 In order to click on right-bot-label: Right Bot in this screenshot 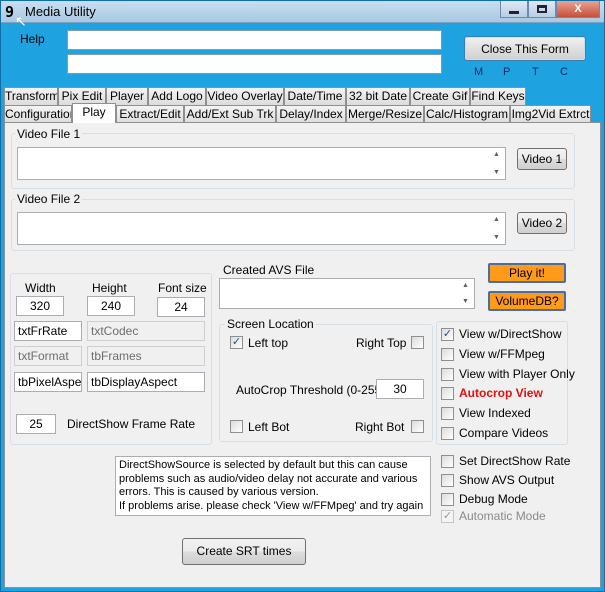, I will do `click(380, 427)`.